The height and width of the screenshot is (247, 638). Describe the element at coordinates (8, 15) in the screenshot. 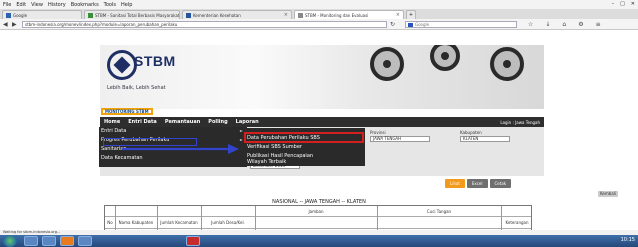

I see `google-icon` at that location.